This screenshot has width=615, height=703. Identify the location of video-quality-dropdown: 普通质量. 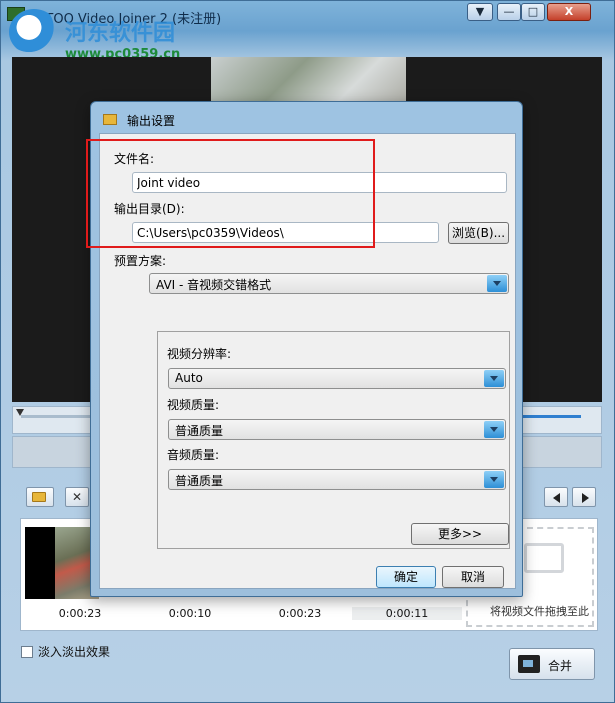
(337, 429).